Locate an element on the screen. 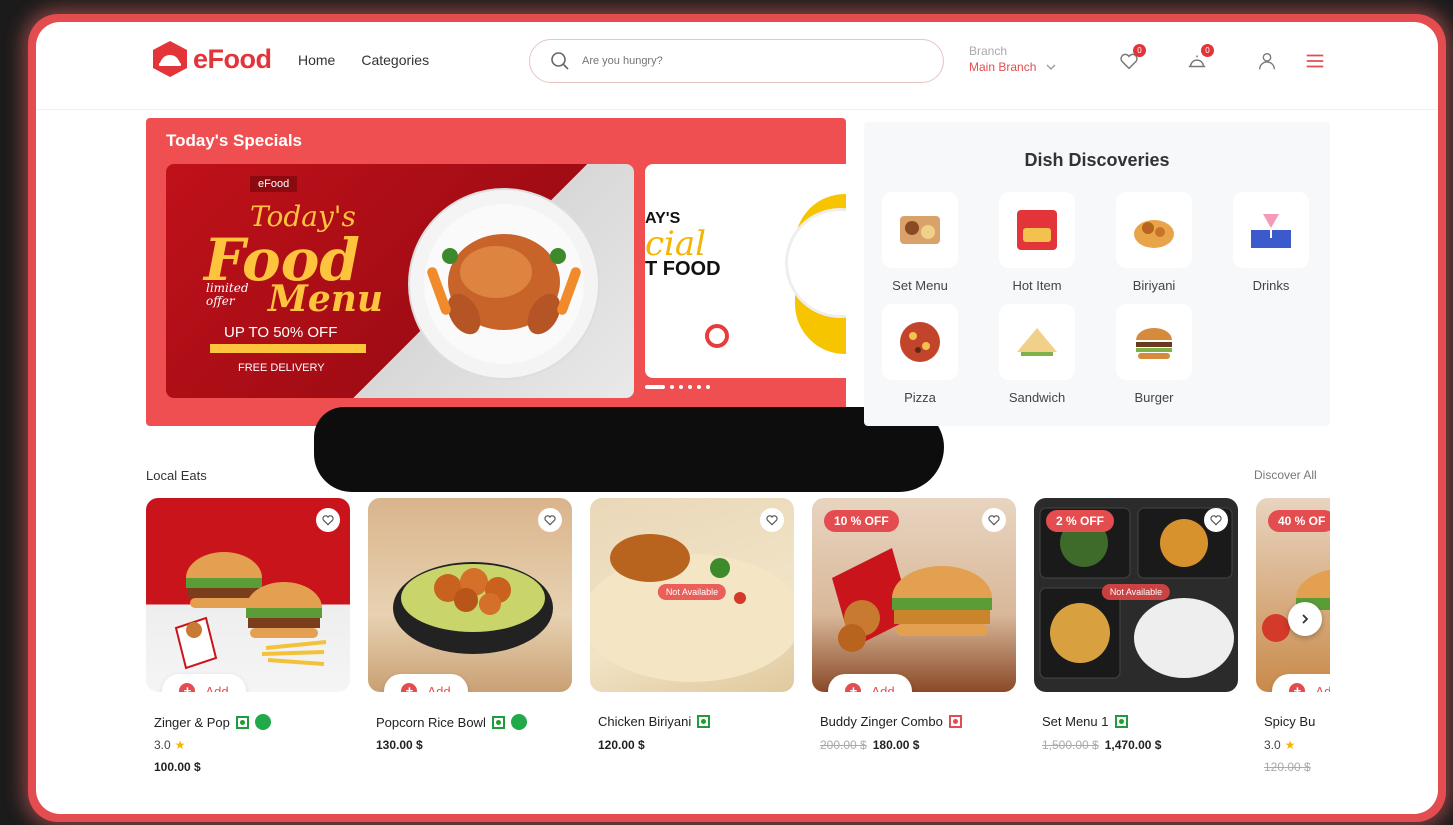 Image resolution: width=1453 pixels, height=825 pixels. nav-home: Home is located at coordinates (316, 60).